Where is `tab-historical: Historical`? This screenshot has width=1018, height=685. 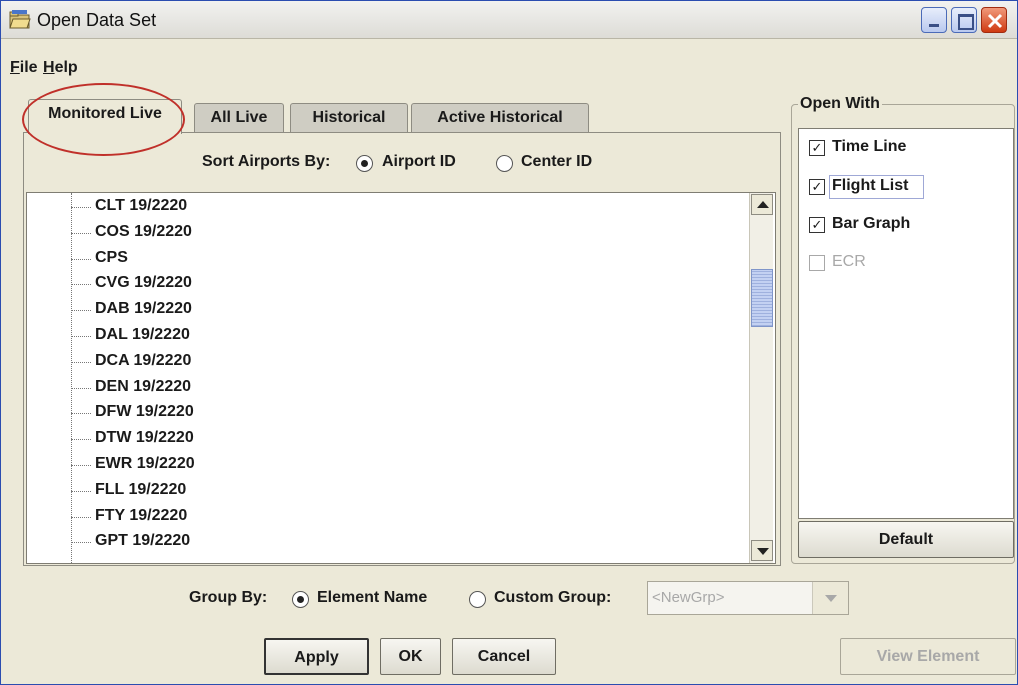
tab-historical: Historical is located at coordinates (349, 118).